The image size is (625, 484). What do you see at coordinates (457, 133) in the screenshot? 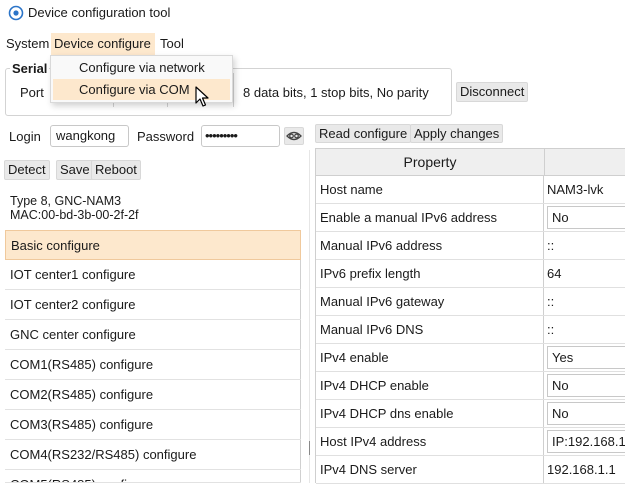
I see `apply-changes-button: Apply changes` at bounding box center [457, 133].